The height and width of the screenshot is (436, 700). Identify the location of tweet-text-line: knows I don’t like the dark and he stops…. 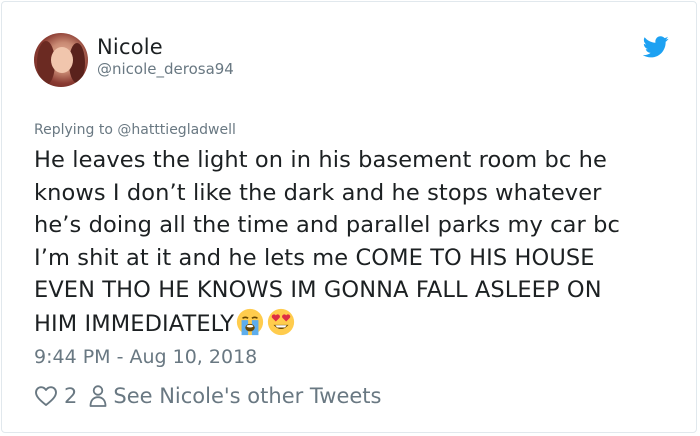
(318, 192).